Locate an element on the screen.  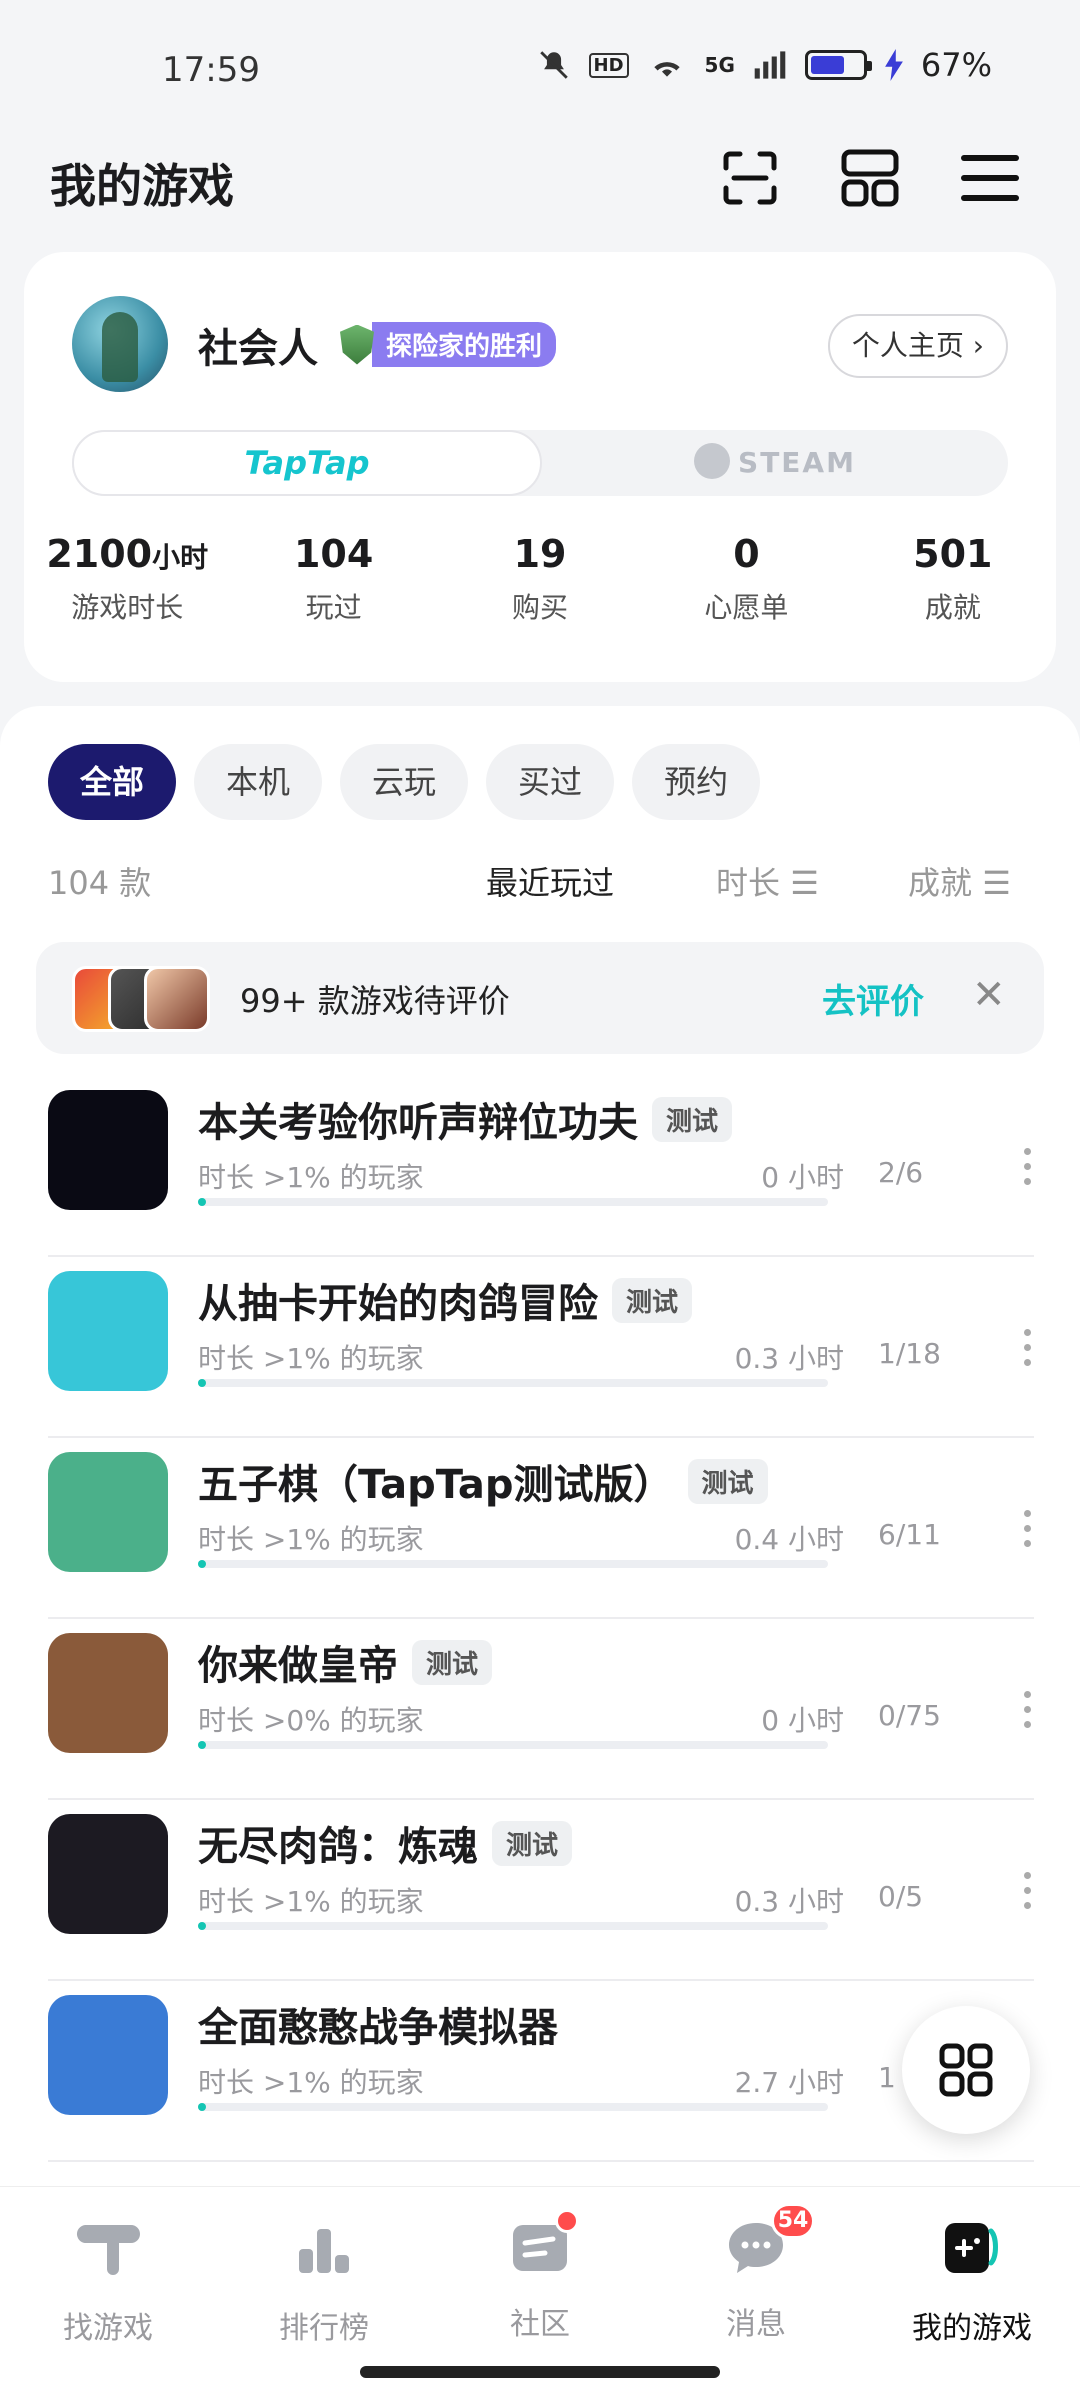
game-title-row: 全面憨憨战争模拟器 is located at coordinates (378, 2024).